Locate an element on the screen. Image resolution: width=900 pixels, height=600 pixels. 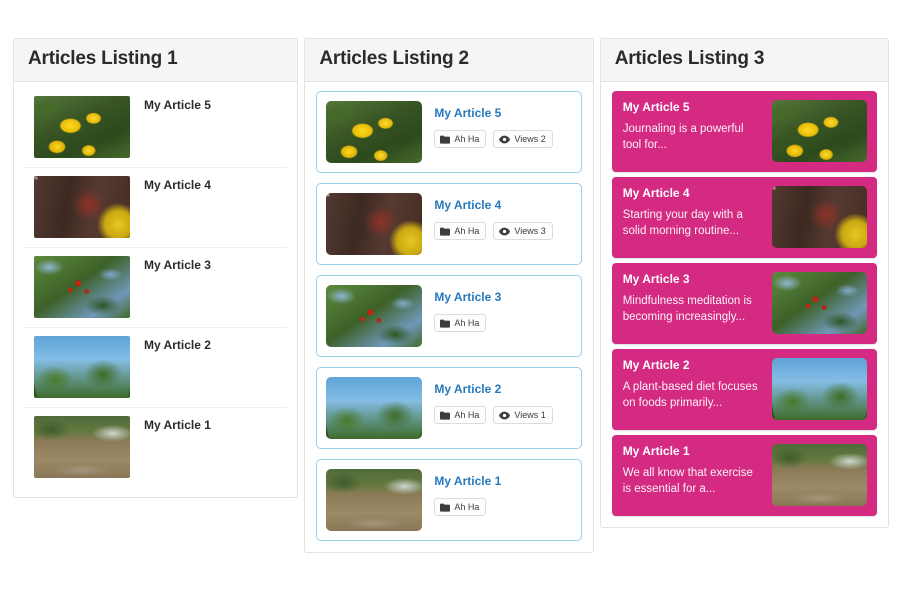
article-badges: Ah Ha Views 2 is located at coordinates (502, 139).